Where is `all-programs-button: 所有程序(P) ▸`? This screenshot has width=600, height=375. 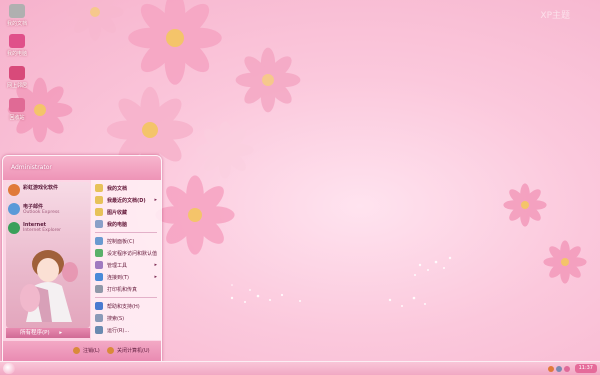 all-programs-button: 所有程序(P) ▸ is located at coordinates (48, 333).